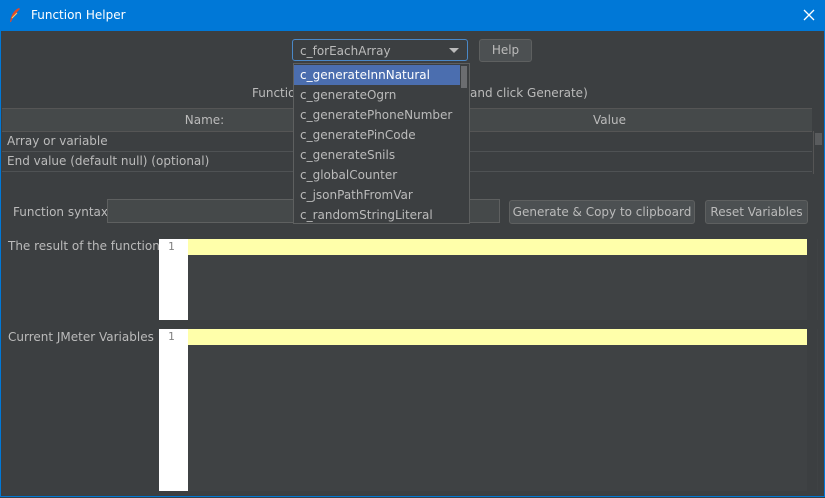 The image size is (825, 498). What do you see at coordinates (377, 175) in the screenshot?
I see `dropdown-item: c_globalCounter` at bounding box center [377, 175].